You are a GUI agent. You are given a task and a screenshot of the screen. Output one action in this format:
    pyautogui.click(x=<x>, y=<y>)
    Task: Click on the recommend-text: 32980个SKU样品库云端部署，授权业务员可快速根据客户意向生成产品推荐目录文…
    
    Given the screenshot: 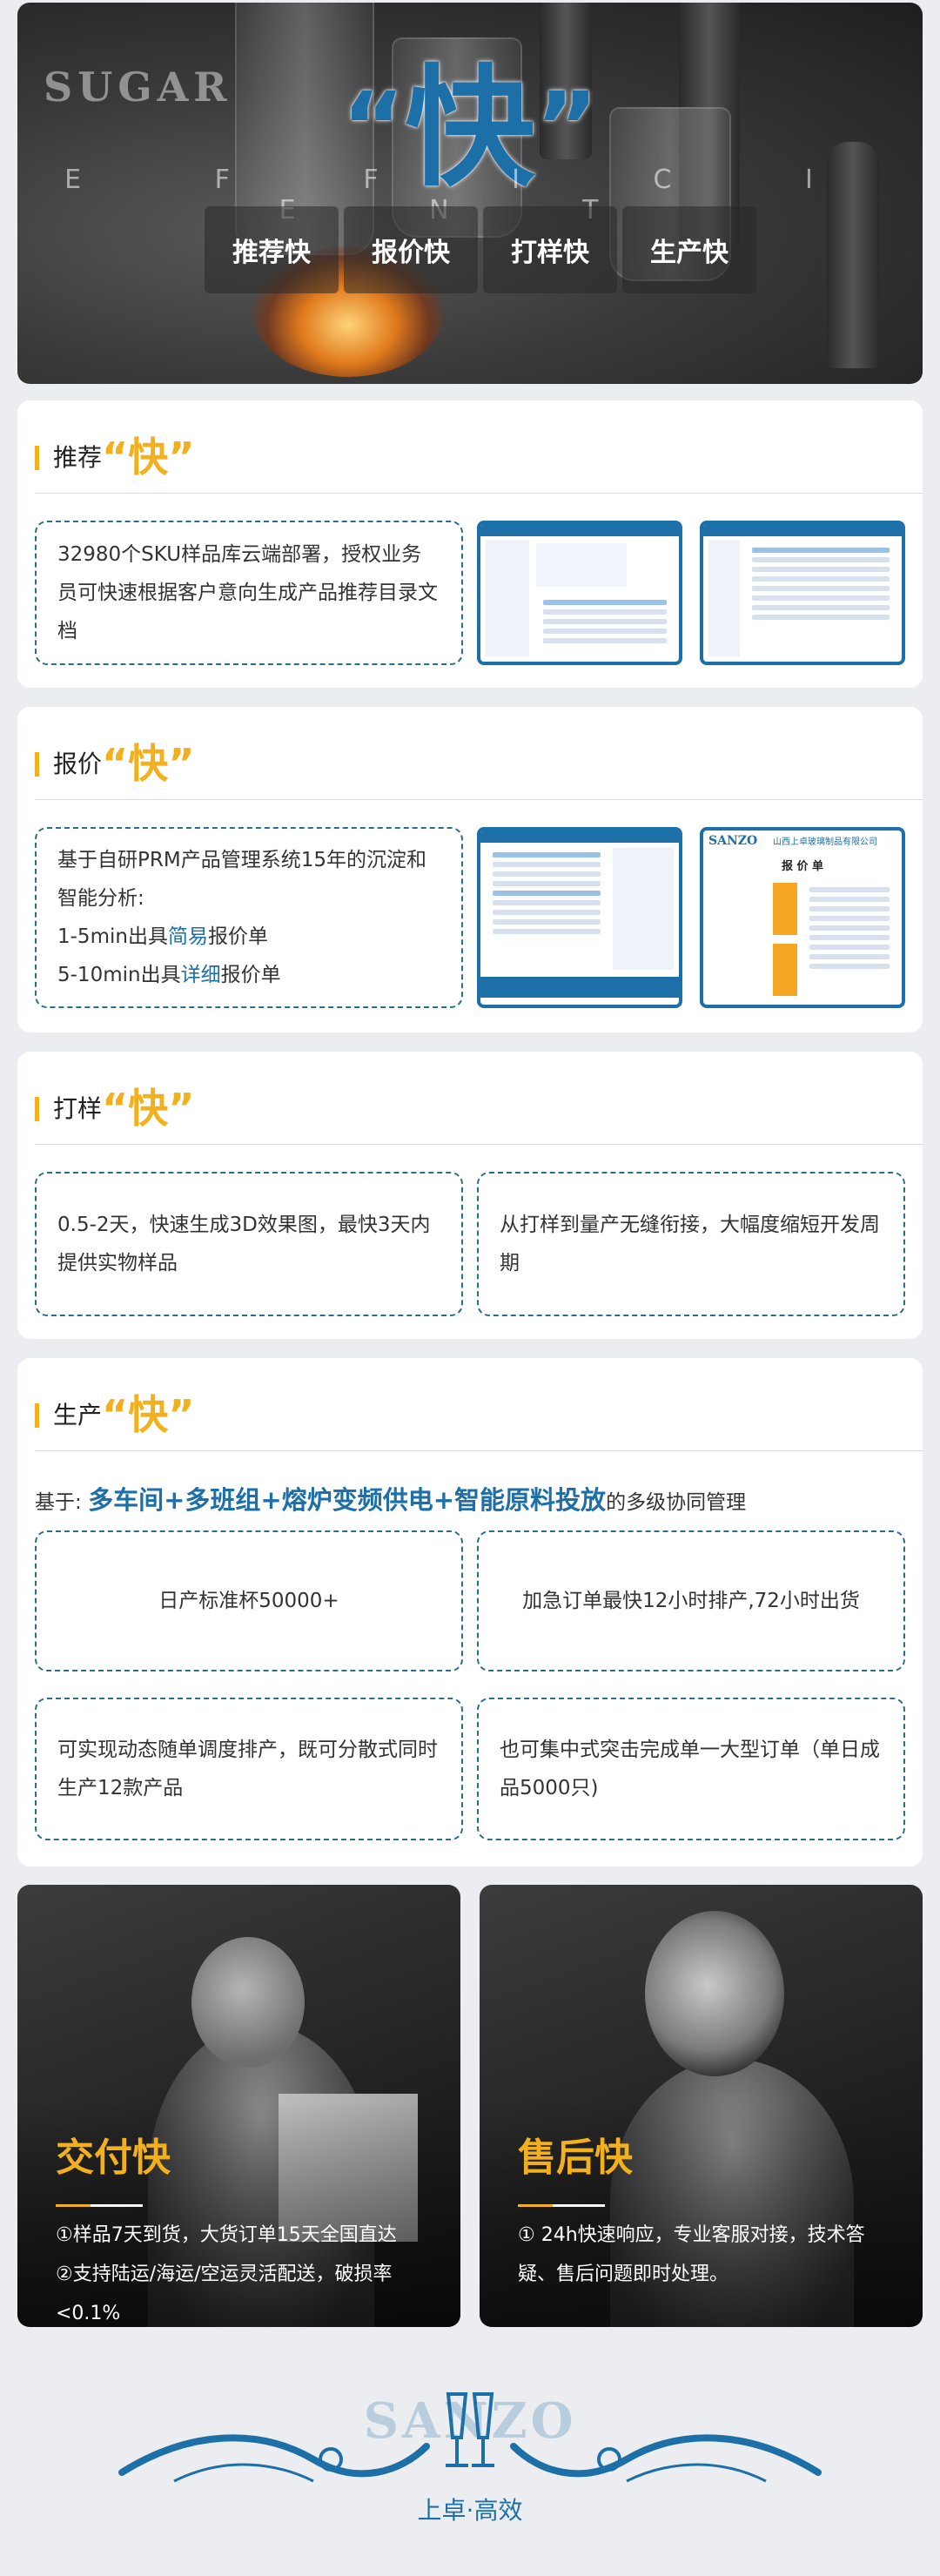 What is the action you would take?
    pyautogui.click(x=248, y=592)
    